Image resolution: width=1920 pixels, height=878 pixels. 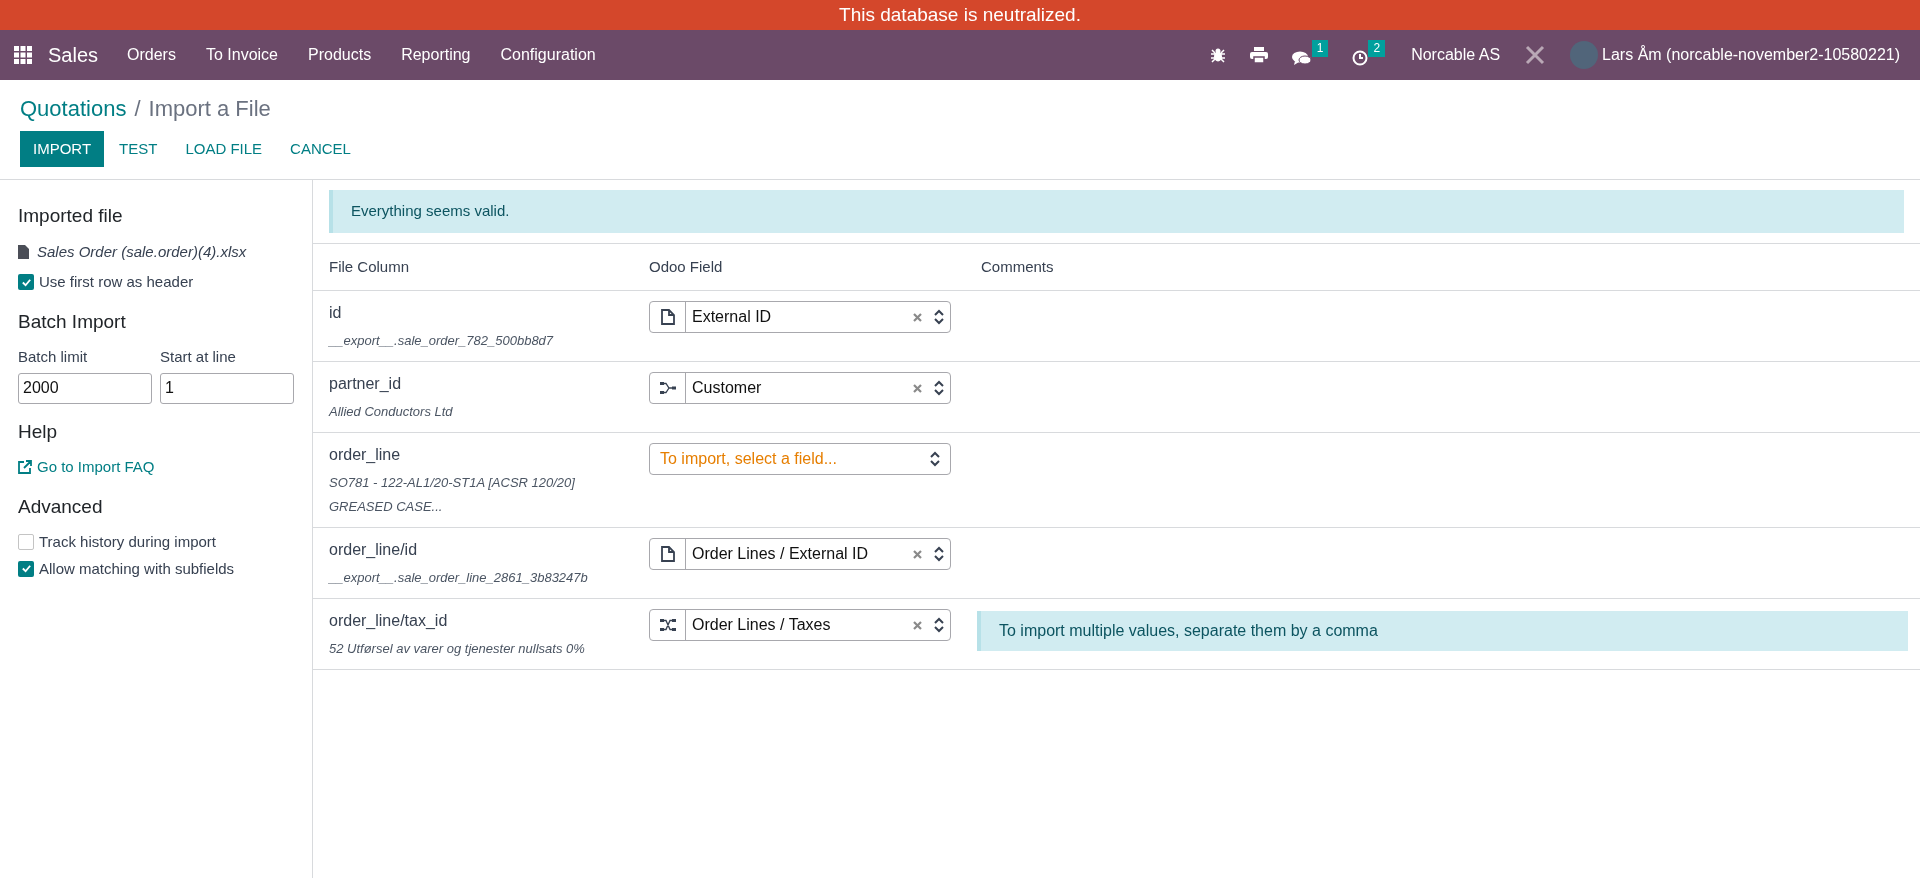 What do you see at coordinates (667, 388) in the screenshot?
I see `merge-connector-icon` at bounding box center [667, 388].